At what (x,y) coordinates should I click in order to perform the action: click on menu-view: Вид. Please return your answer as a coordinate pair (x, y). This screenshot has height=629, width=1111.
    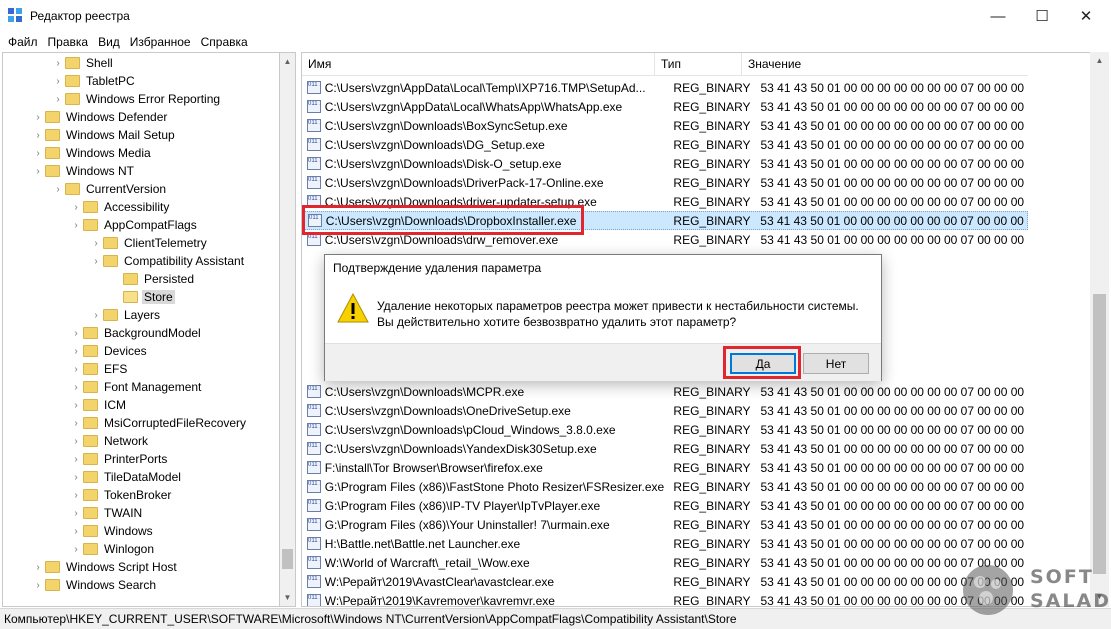
    Looking at the image, I should click on (109, 42).